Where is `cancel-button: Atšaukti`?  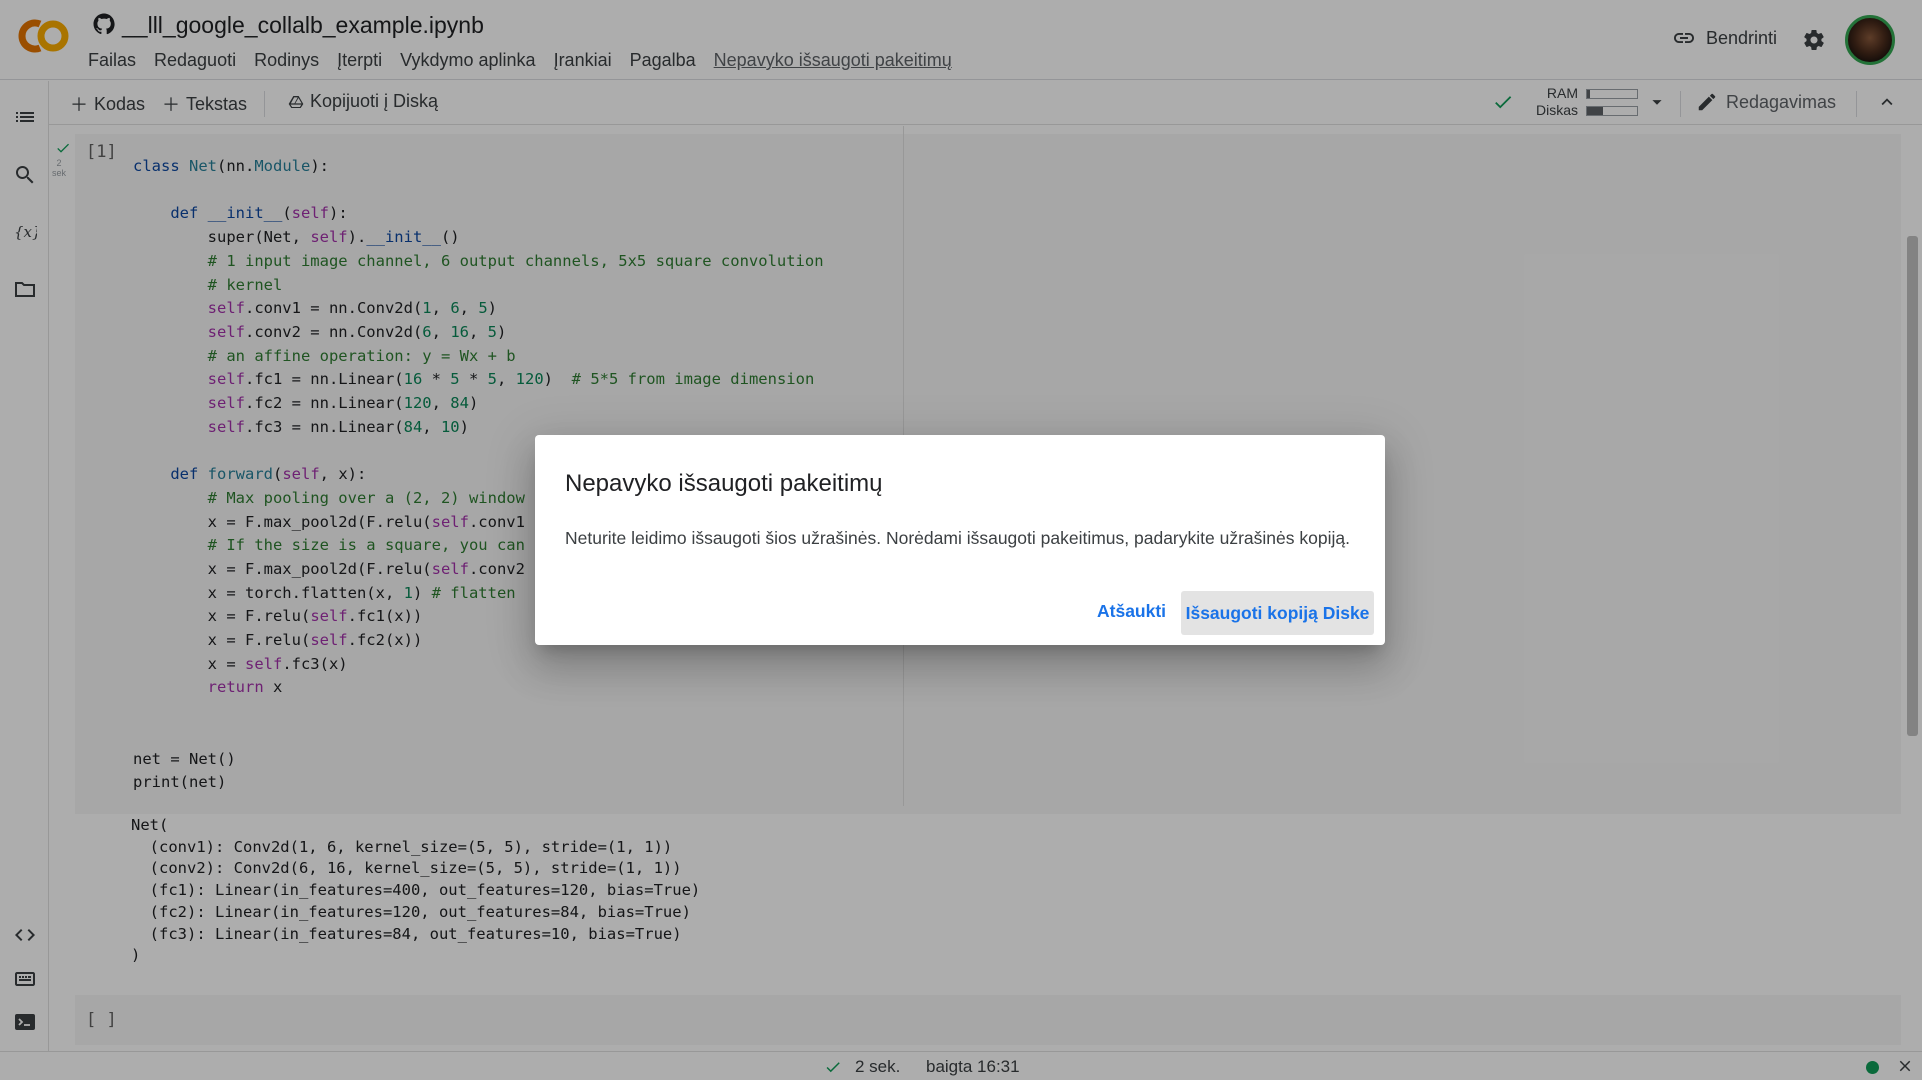 cancel-button: Atšaukti is located at coordinates (1131, 611).